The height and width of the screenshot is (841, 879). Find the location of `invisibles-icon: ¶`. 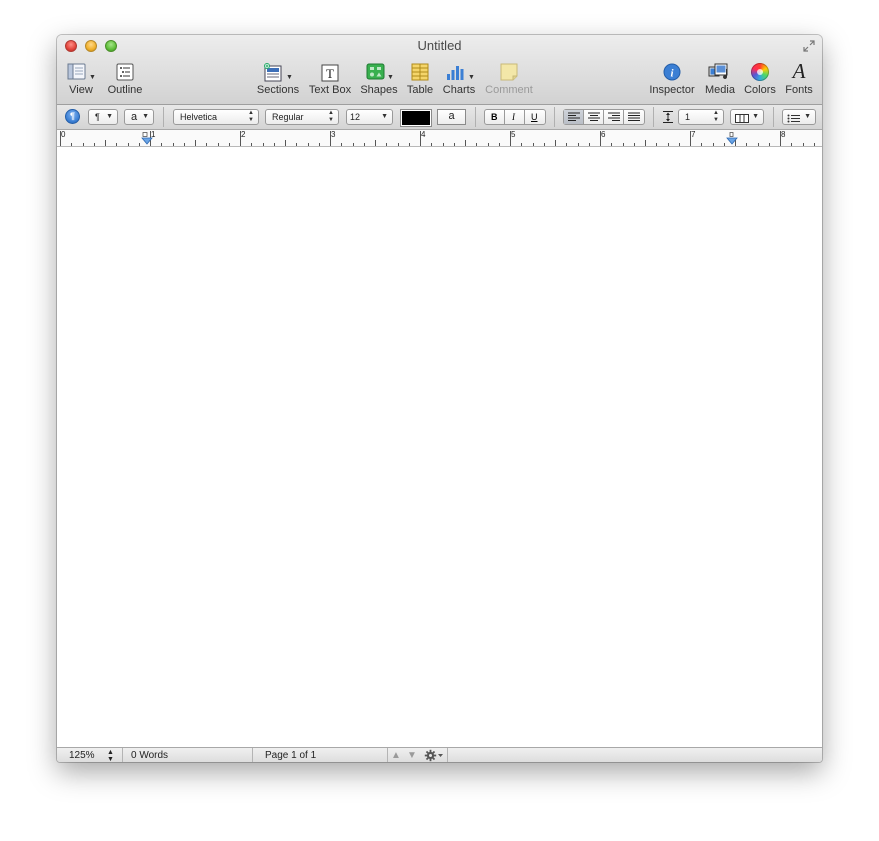

invisibles-icon: ¶ is located at coordinates (72, 116).